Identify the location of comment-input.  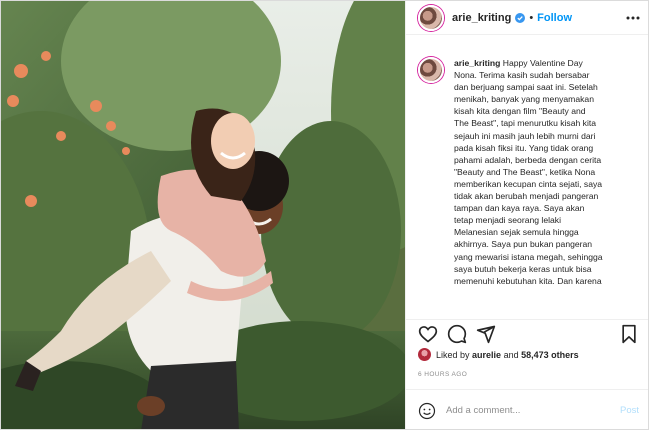
(526, 410).